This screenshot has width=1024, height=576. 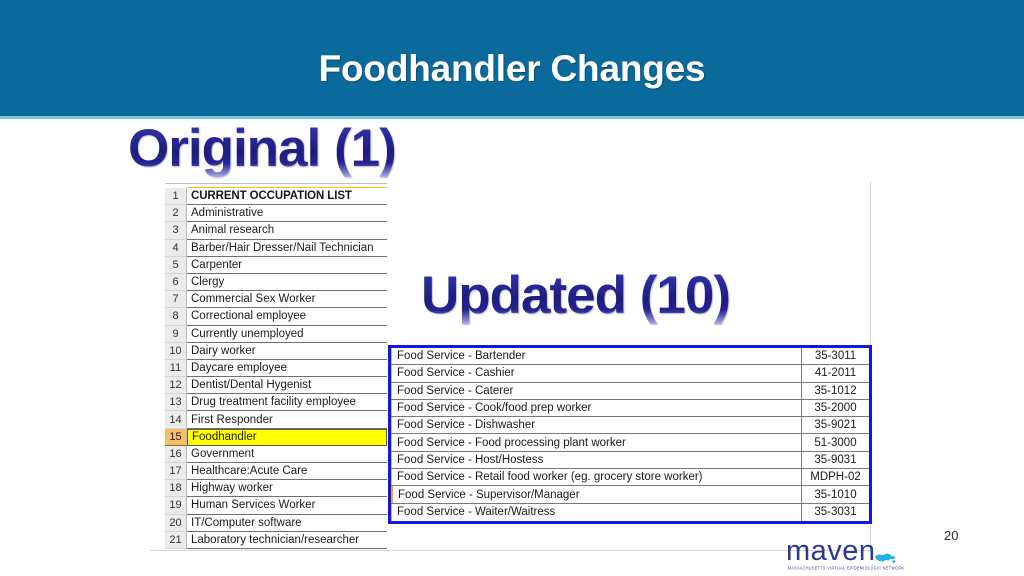 What do you see at coordinates (287, 420) in the screenshot?
I see `occupation-label: First Responder` at bounding box center [287, 420].